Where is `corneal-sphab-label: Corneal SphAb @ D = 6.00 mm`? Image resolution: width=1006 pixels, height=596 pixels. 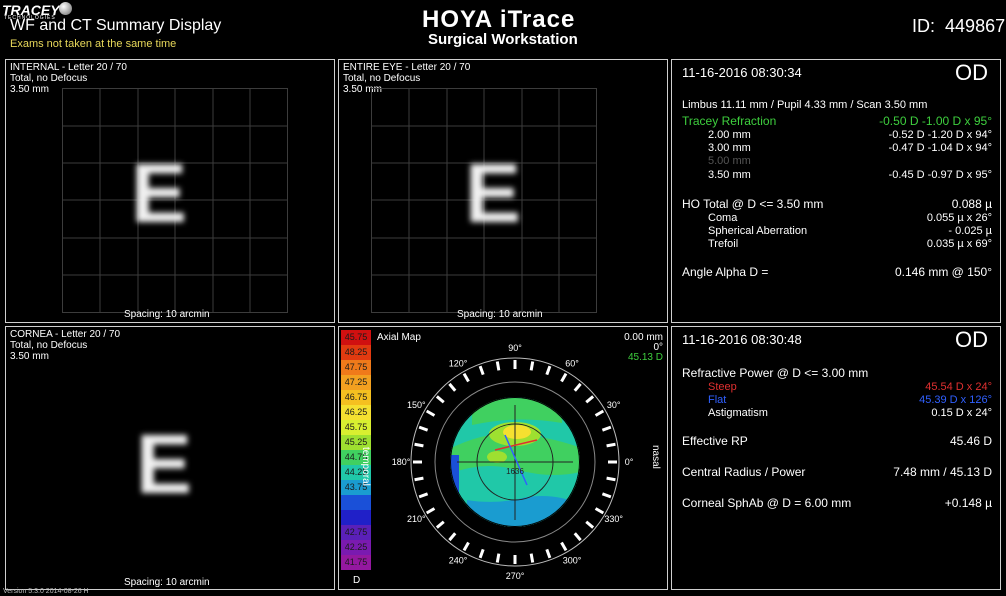 corneal-sphab-label: Corneal SphAb @ D = 6.00 mm is located at coordinates (767, 503).